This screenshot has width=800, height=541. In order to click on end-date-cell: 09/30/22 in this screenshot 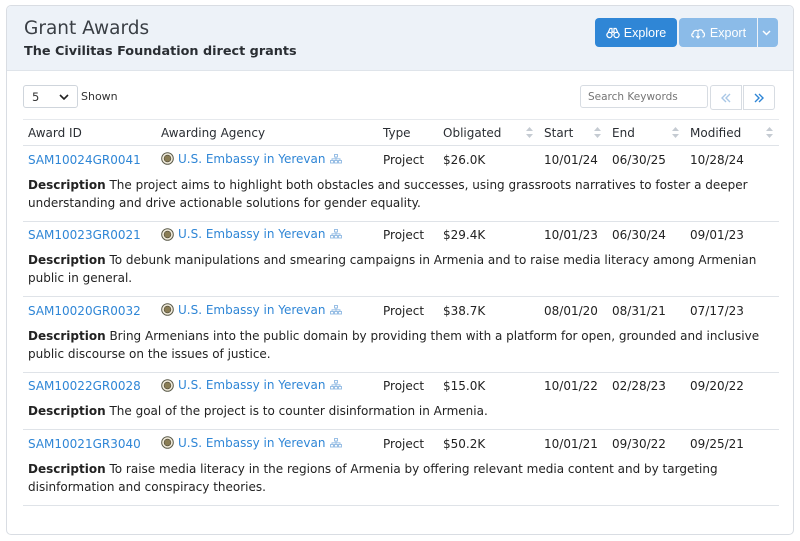, I will do `click(639, 443)`.